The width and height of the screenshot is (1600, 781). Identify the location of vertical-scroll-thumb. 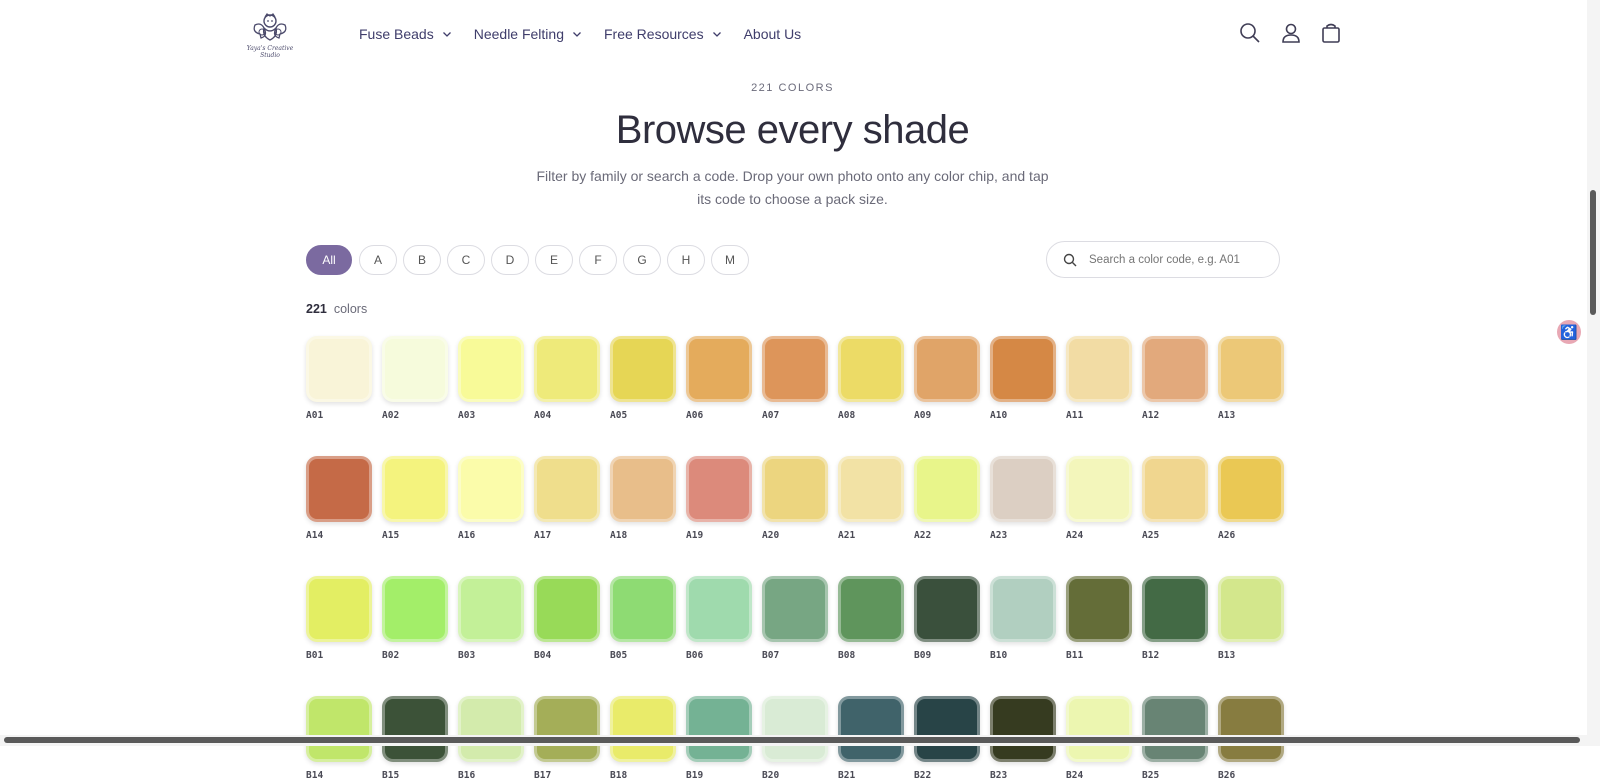
(1593, 252).